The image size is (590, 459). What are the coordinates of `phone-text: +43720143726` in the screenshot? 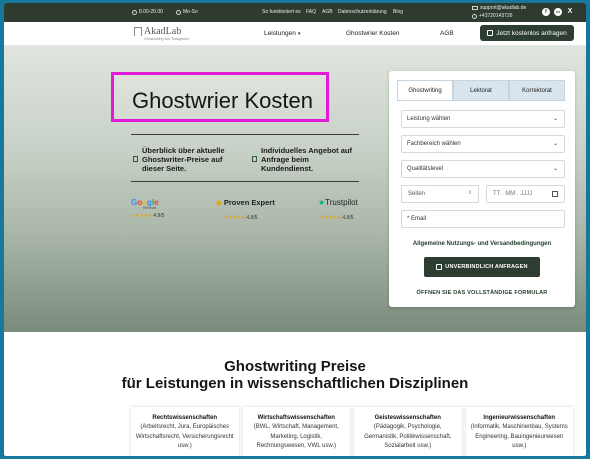 It's located at (496, 16).